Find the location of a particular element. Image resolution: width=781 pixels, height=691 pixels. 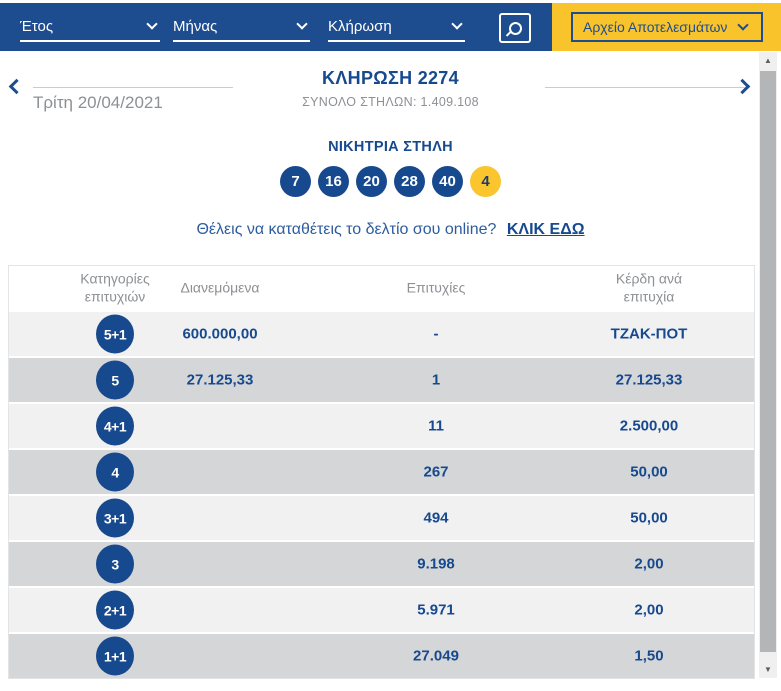

table-row: 4+1 11 2.500,00 is located at coordinates (381, 426).